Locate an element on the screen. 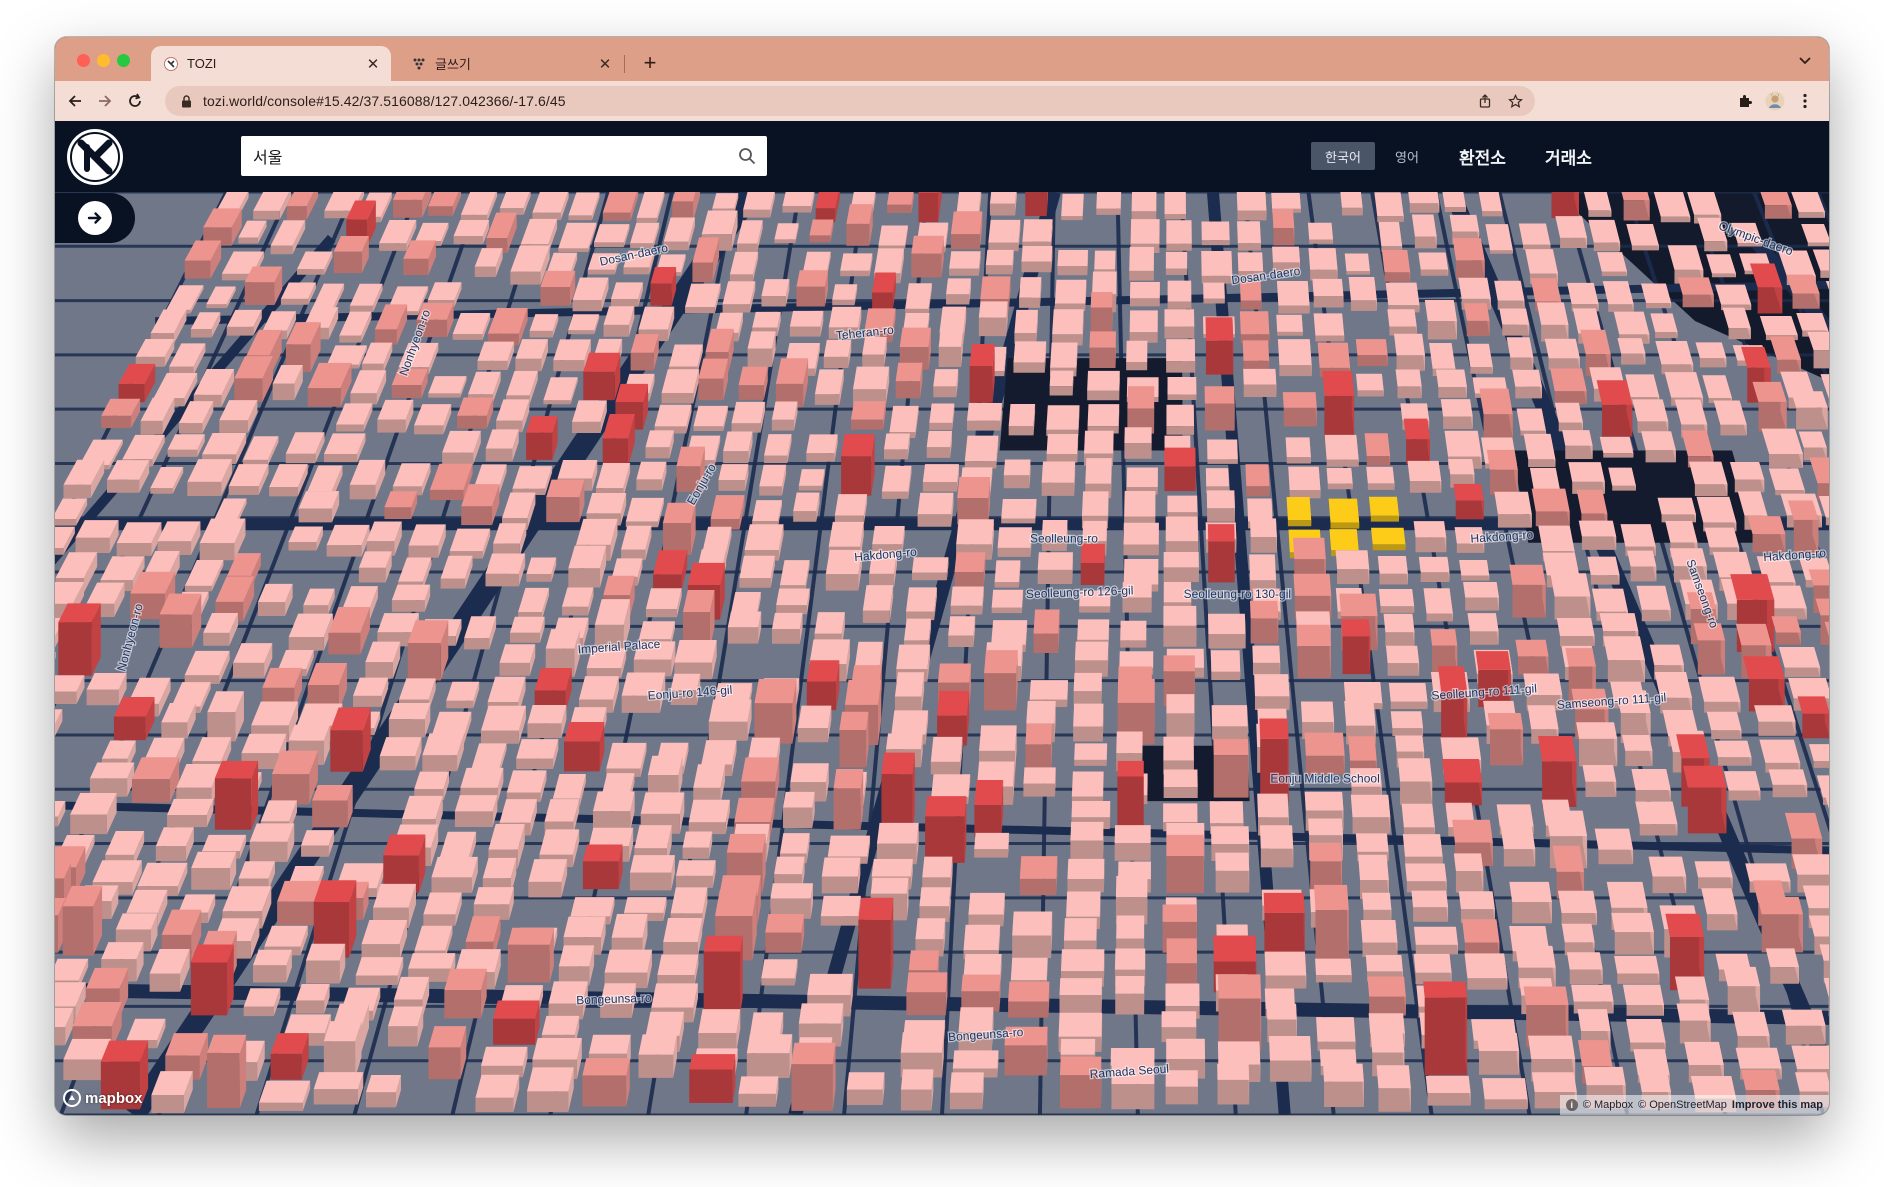 This screenshot has width=1884, height=1187. tab-search-chevron-icon is located at coordinates (1805, 61).